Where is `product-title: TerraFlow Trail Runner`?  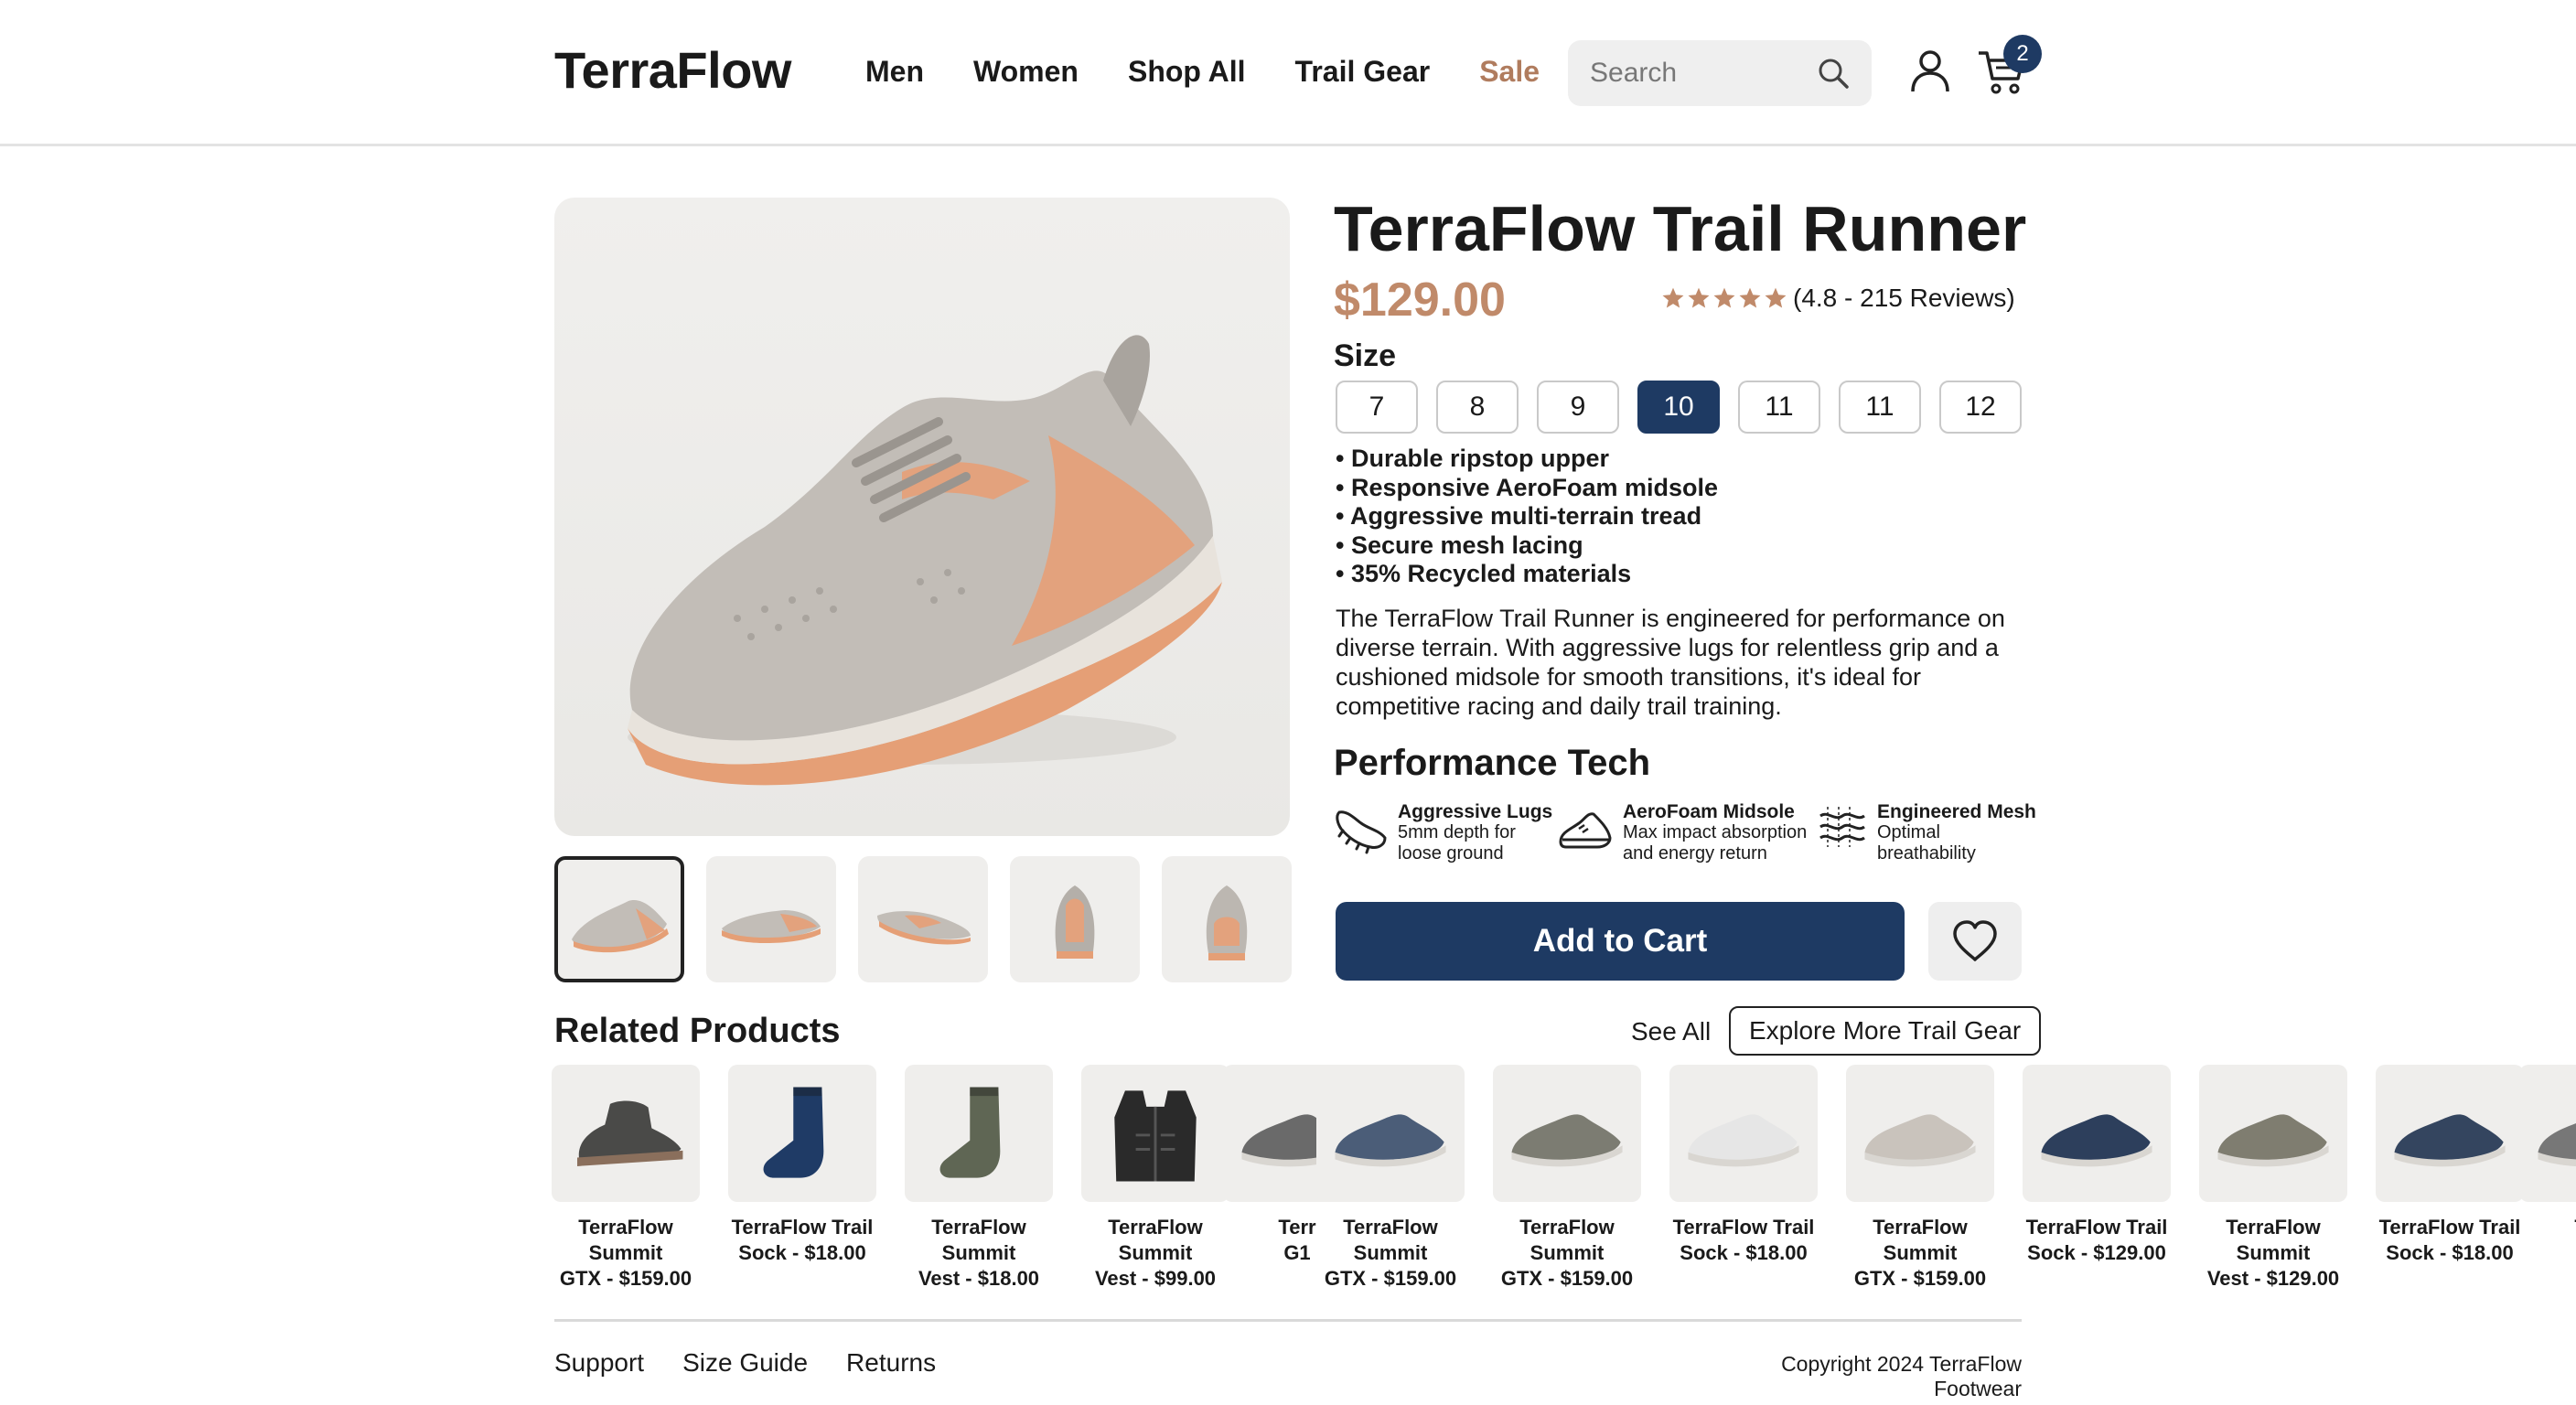 product-title: TerraFlow Trail Runner is located at coordinates (1680, 229).